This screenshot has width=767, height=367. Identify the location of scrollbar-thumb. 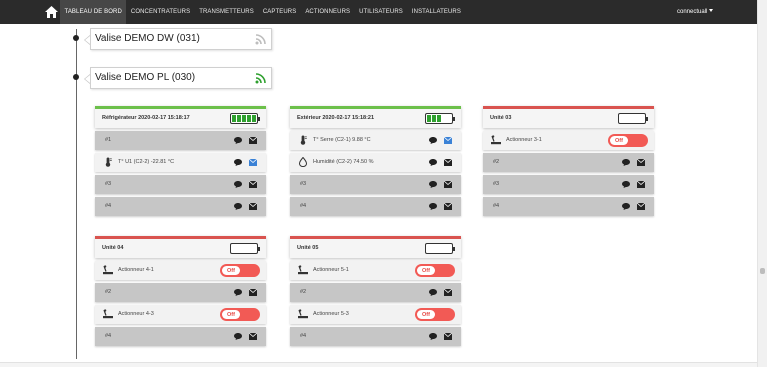
(762, 271).